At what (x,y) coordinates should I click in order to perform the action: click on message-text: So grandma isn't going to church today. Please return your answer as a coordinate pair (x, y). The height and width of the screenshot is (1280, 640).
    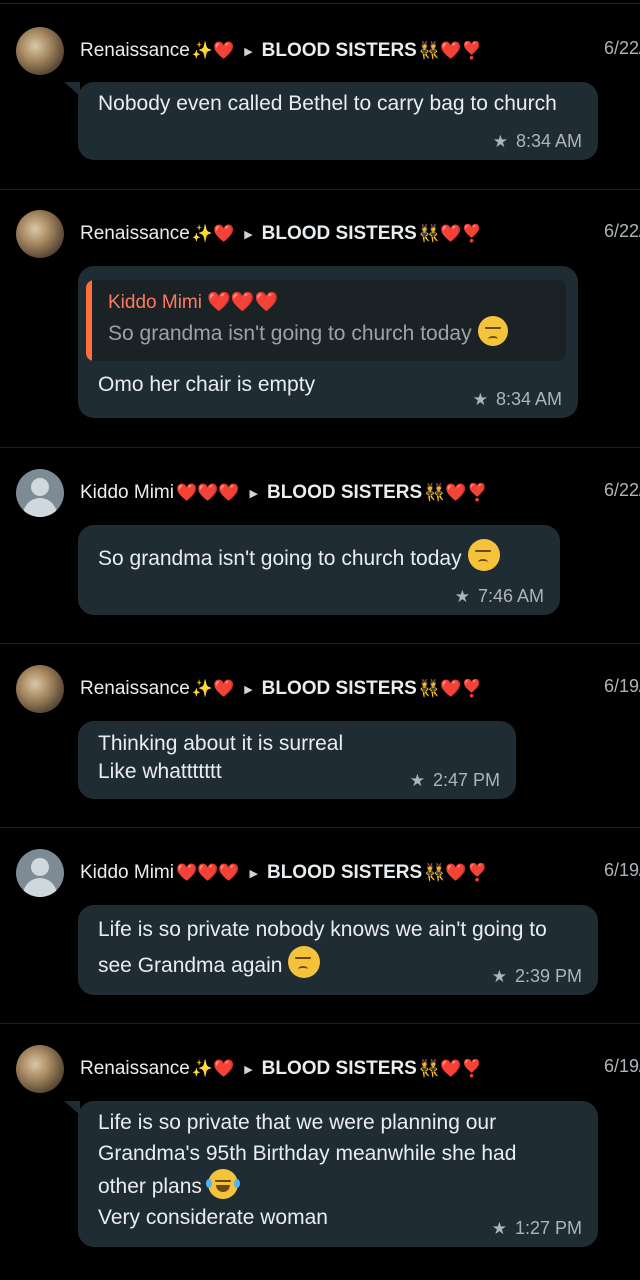
    Looking at the image, I should click on (319, 549).